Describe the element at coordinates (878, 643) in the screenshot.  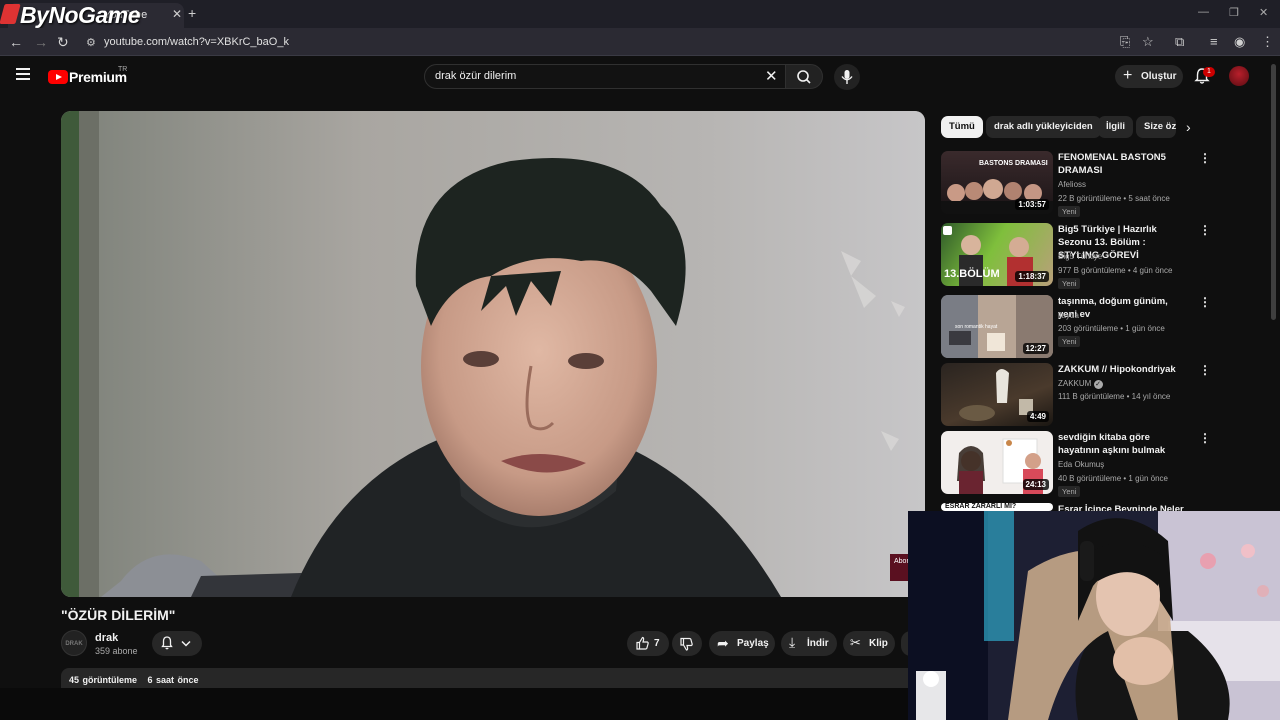
I see `clip-label: Klip` at that location.